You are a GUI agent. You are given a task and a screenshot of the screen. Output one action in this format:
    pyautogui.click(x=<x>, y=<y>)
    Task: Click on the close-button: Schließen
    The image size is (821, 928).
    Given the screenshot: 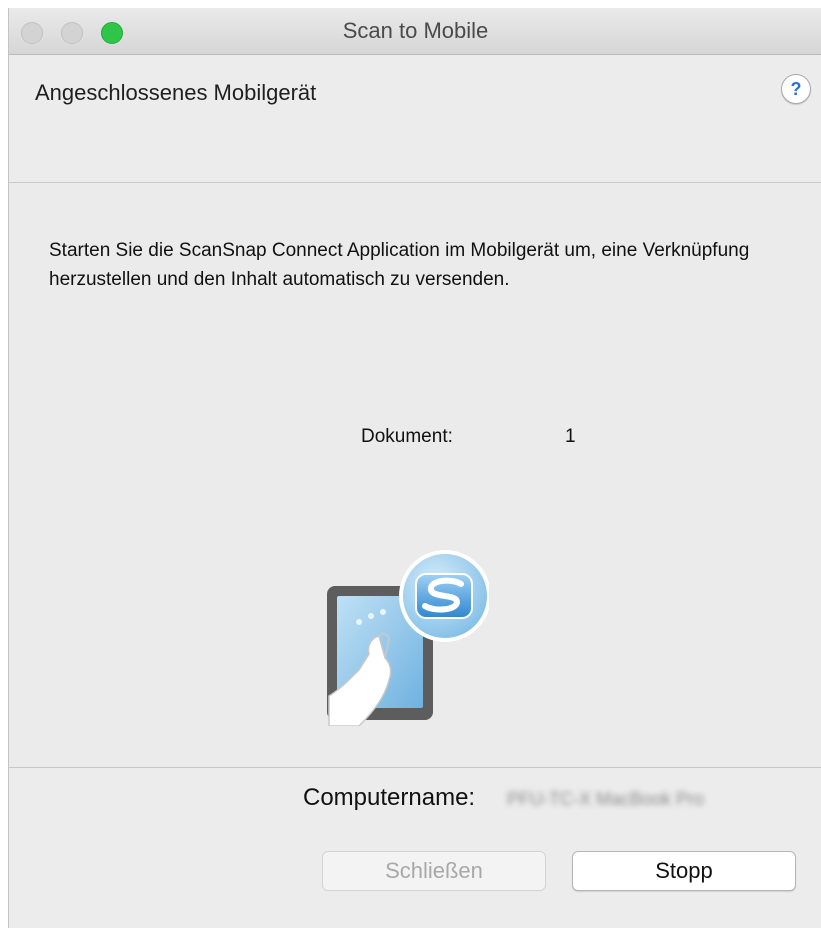 What is the action you would take?
    pyautogui.click(x=434, y=871)
    